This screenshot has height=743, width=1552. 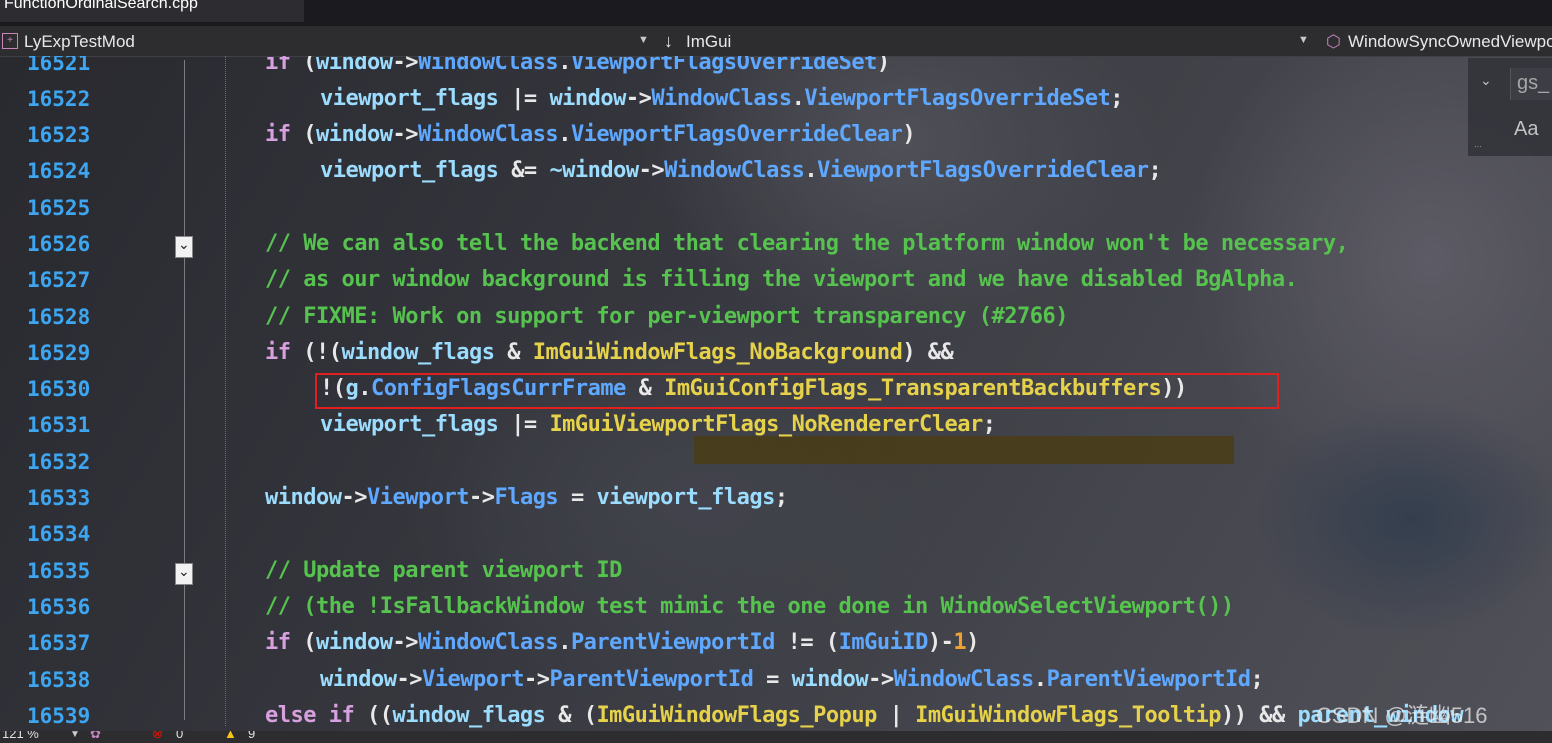 What do you see at coordinates (79, 41) in the screenshot?
I see `project-name: LyExpTestMod` at bounding box center [79, 41].